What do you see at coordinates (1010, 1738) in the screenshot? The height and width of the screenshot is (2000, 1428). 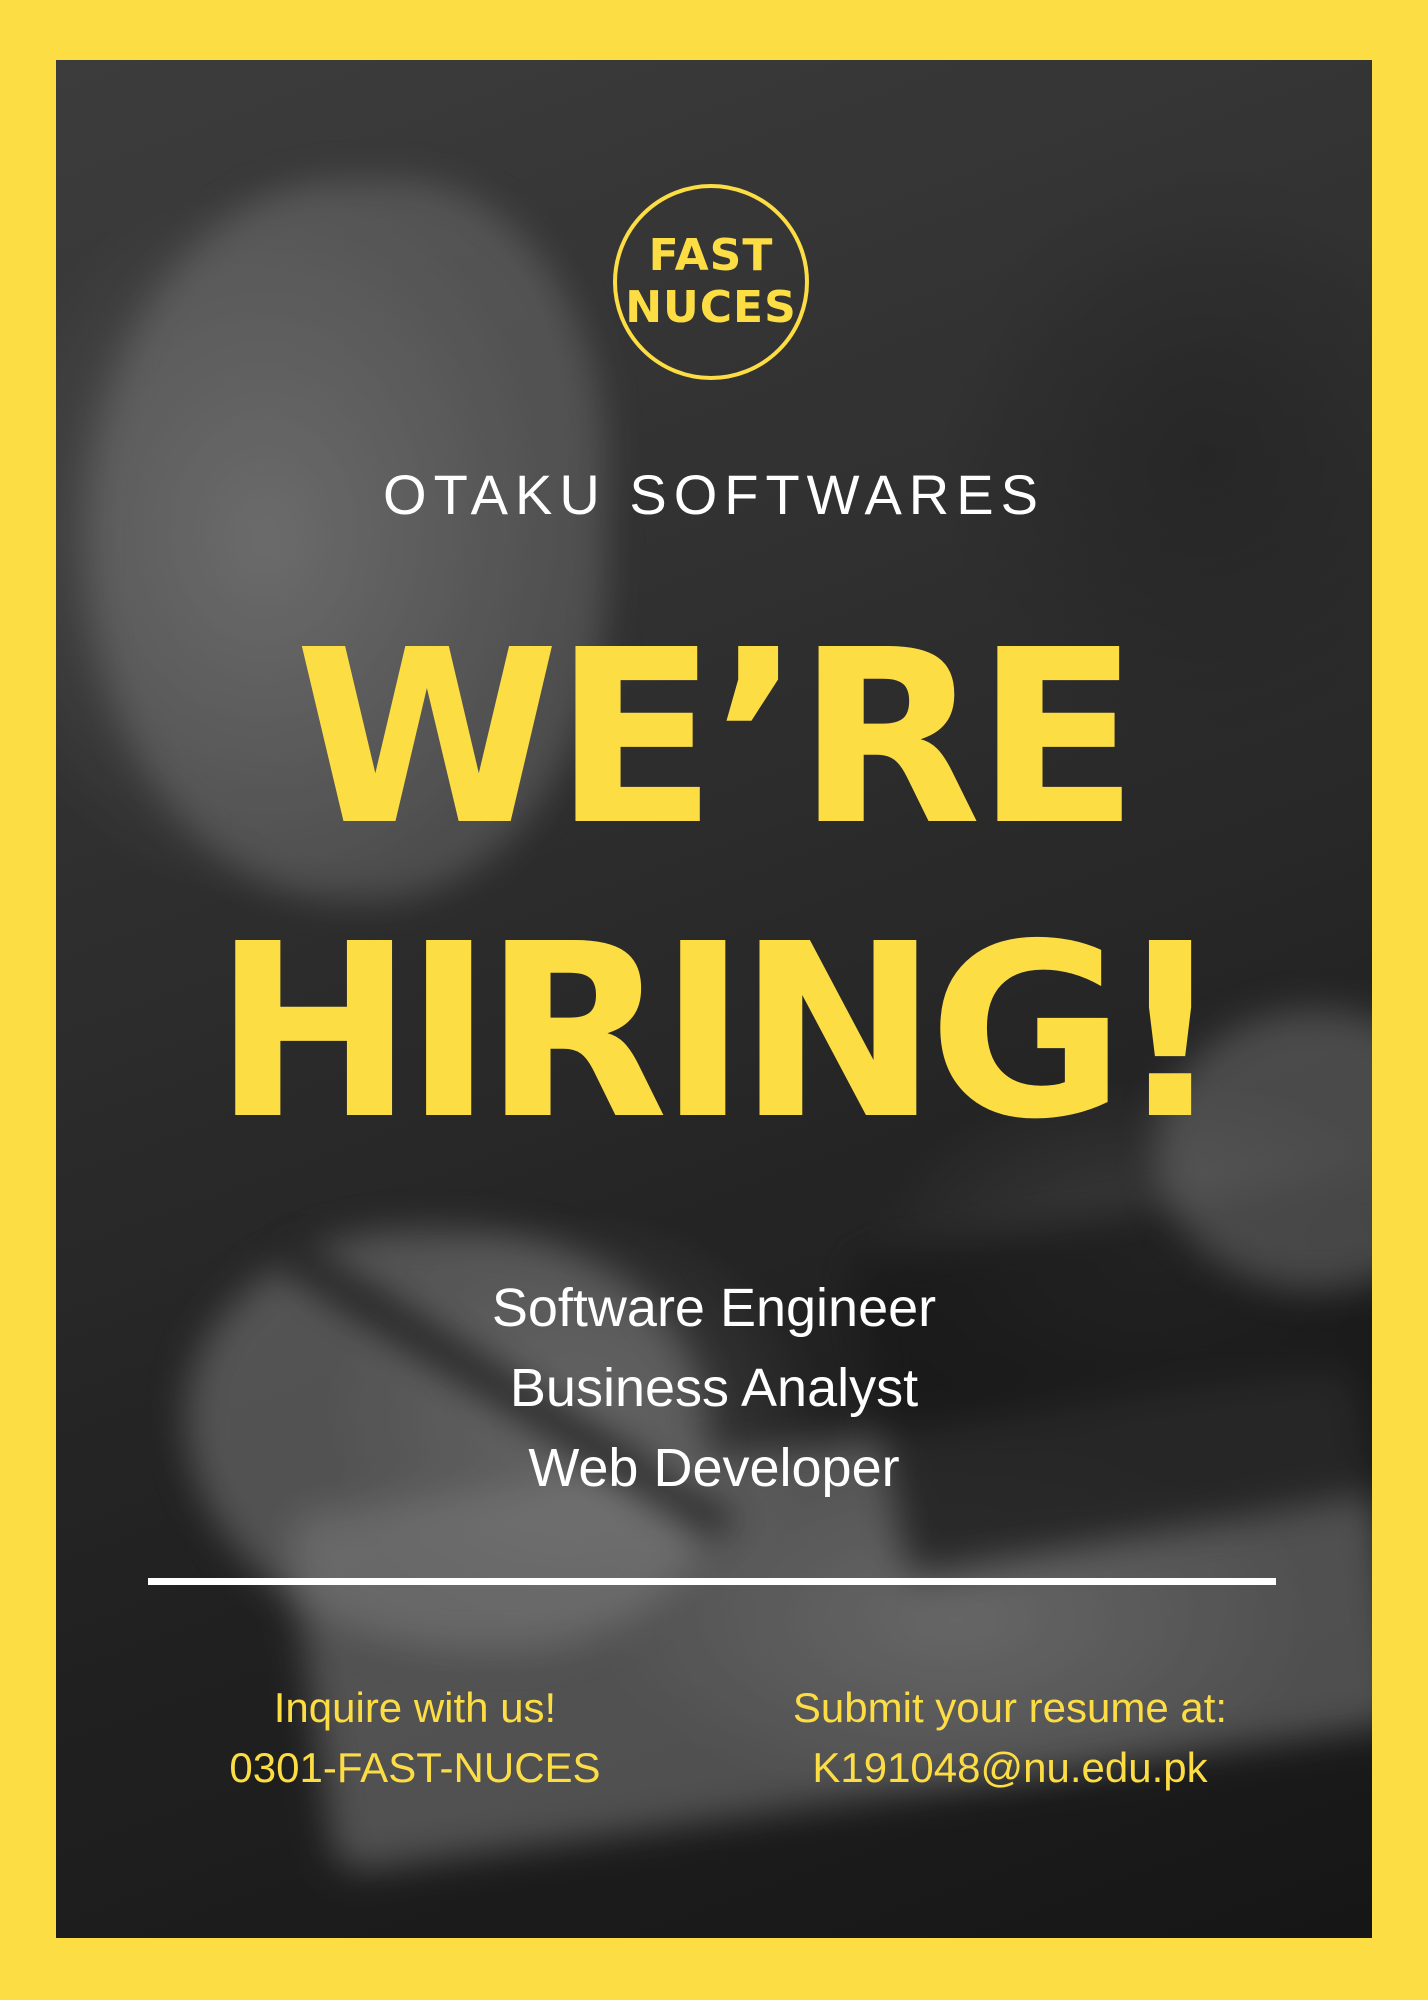 I see `resume-contact: Submit your resume at: K191048@nu.edu.pk` at bounding box center [1010, 1738].